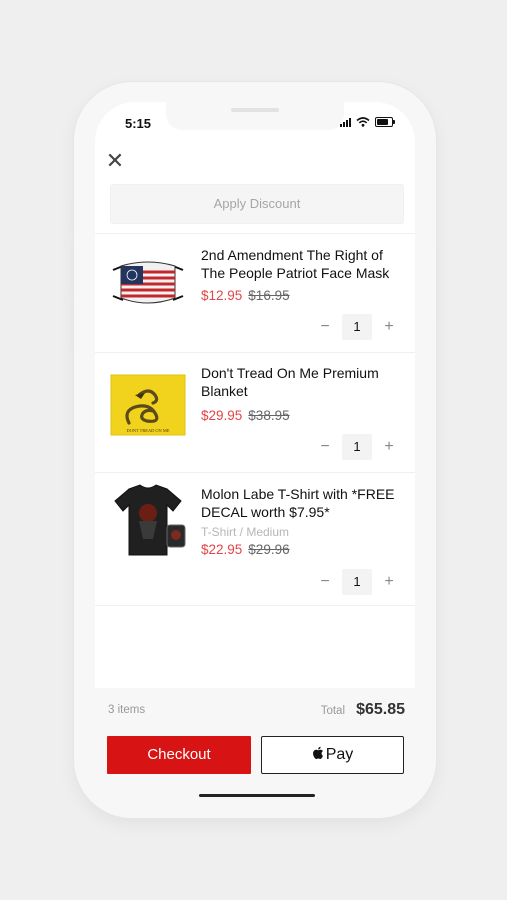  Describe the element at coordinates (72, 269) in the screenshot. I see `volume-up-button` at that location.